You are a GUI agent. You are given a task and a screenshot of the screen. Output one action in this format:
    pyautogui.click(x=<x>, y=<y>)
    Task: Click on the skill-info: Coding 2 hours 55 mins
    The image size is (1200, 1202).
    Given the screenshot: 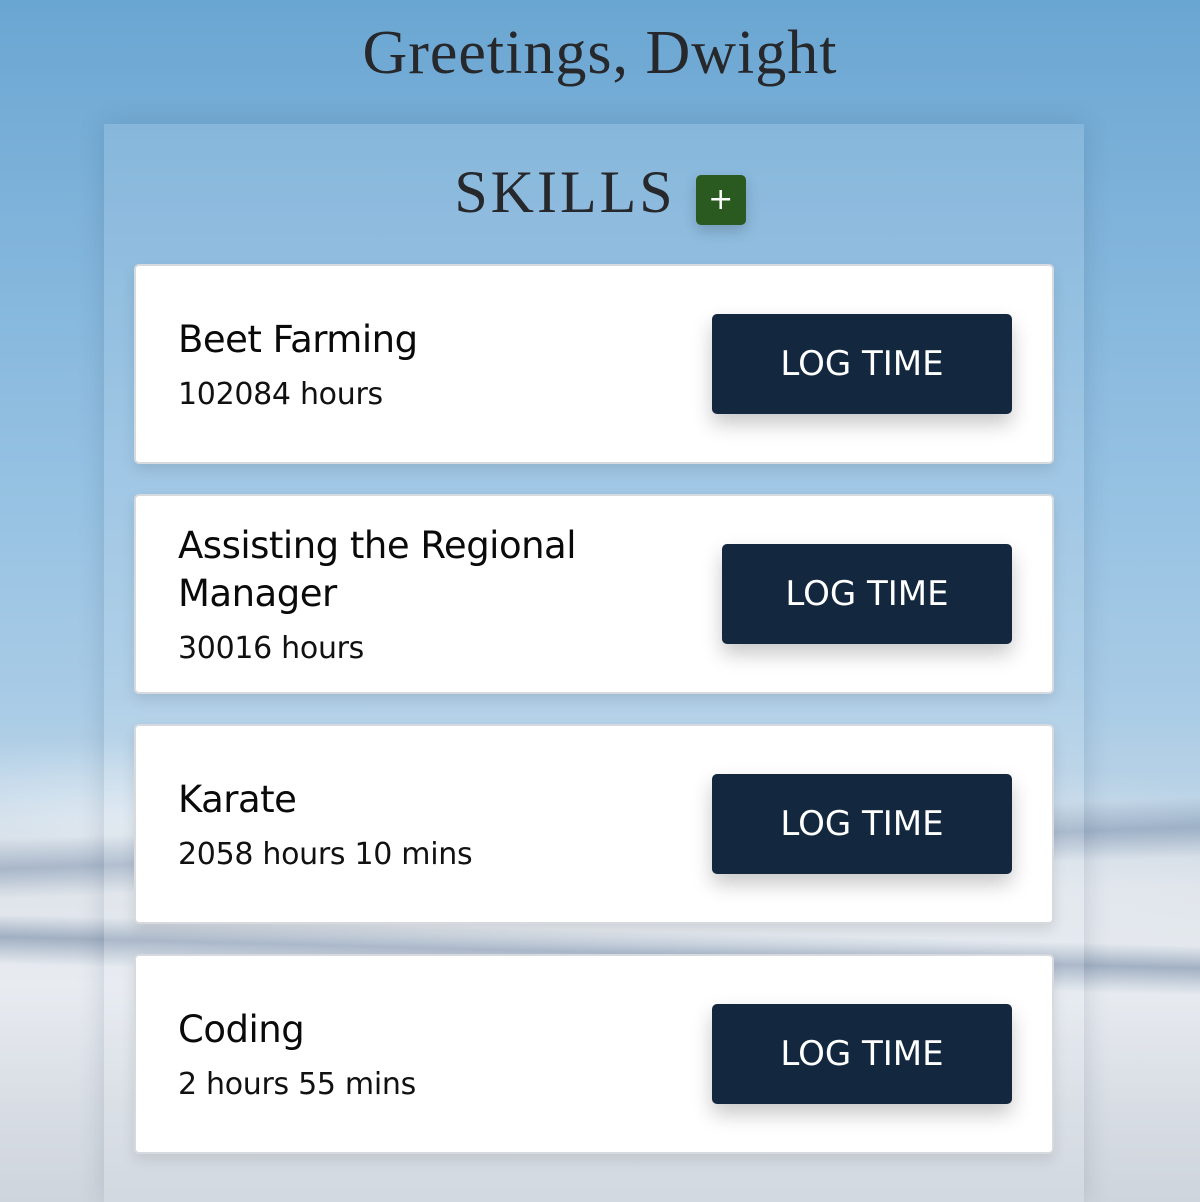 What is the action you would take?
    pyautogui.click(x=418, y=1054)
    